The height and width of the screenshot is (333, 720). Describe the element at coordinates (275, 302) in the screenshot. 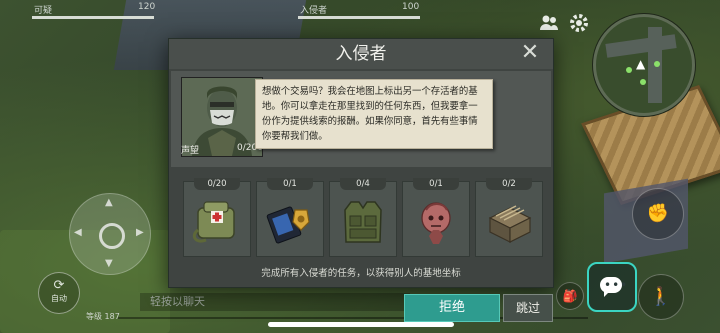

I see `chat-input: 轻按以聊天` at that location.